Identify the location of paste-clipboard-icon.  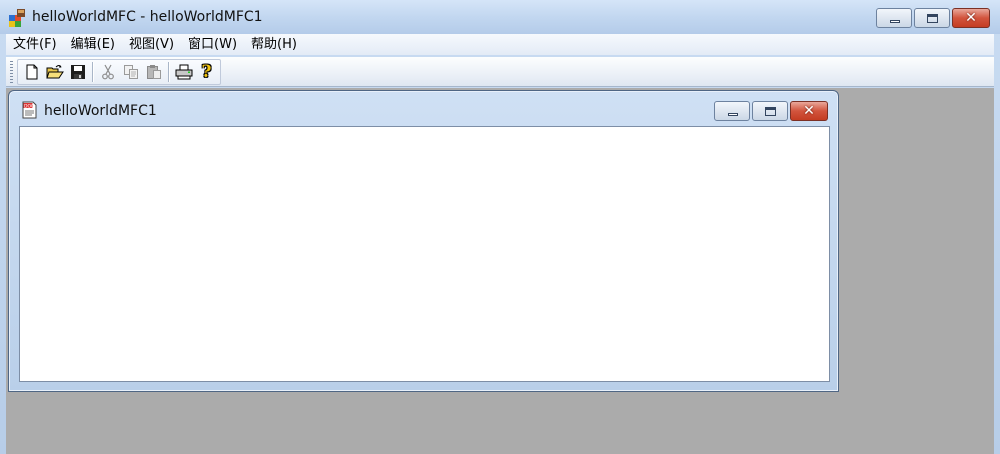
(153, 71).